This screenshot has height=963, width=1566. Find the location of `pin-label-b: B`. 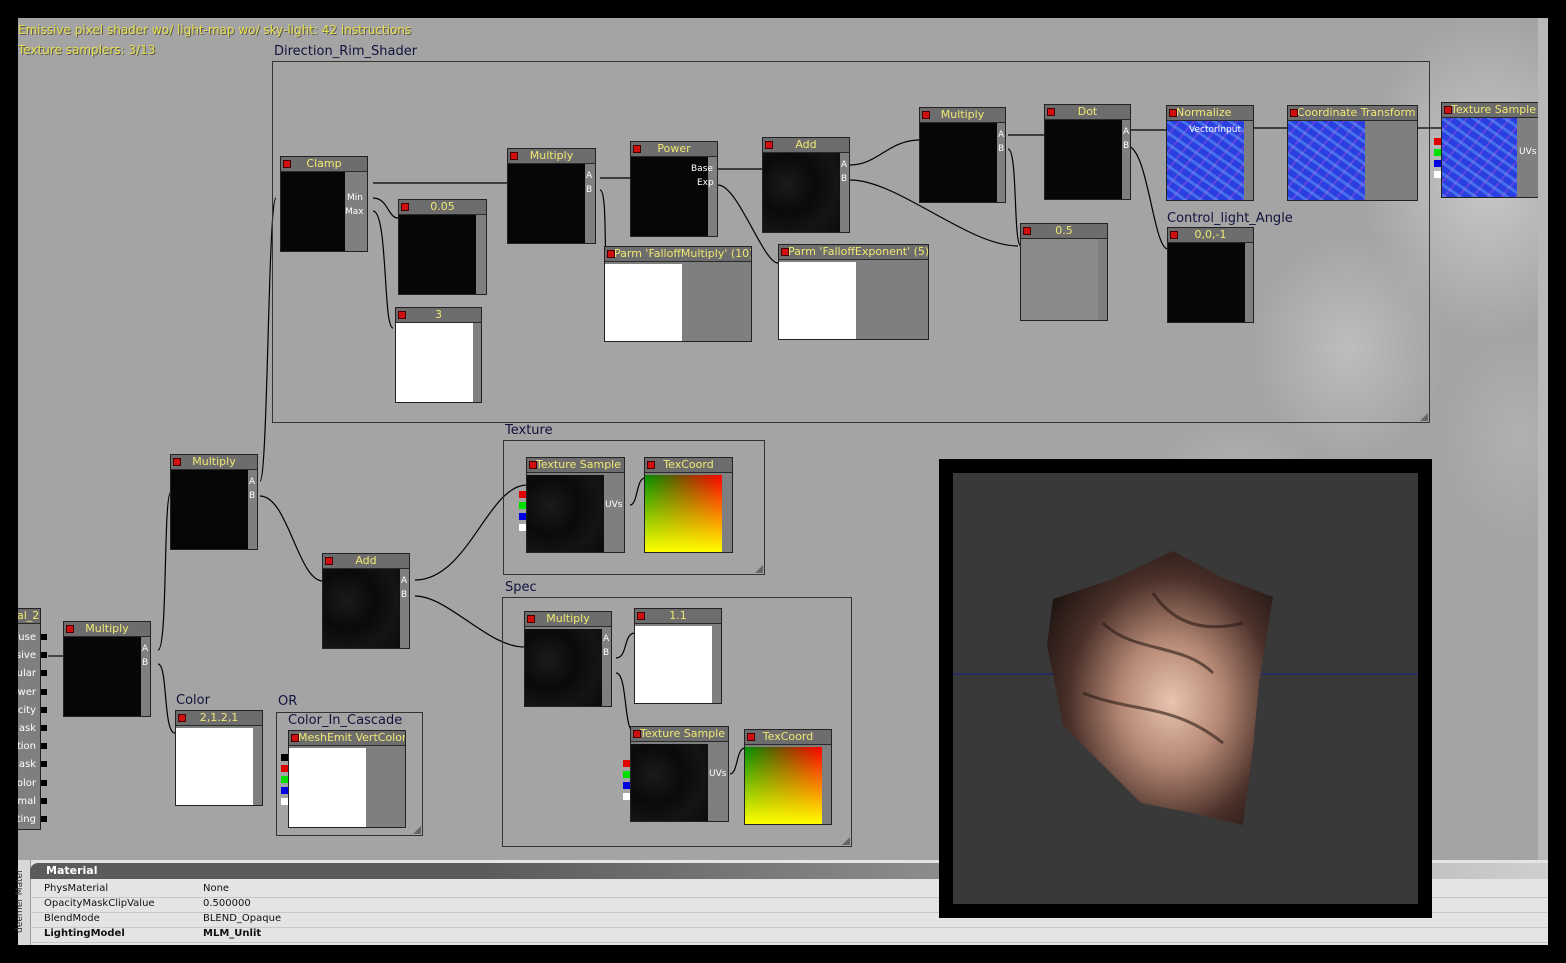

pin-label-b: B is located at coordinates (606, 653).